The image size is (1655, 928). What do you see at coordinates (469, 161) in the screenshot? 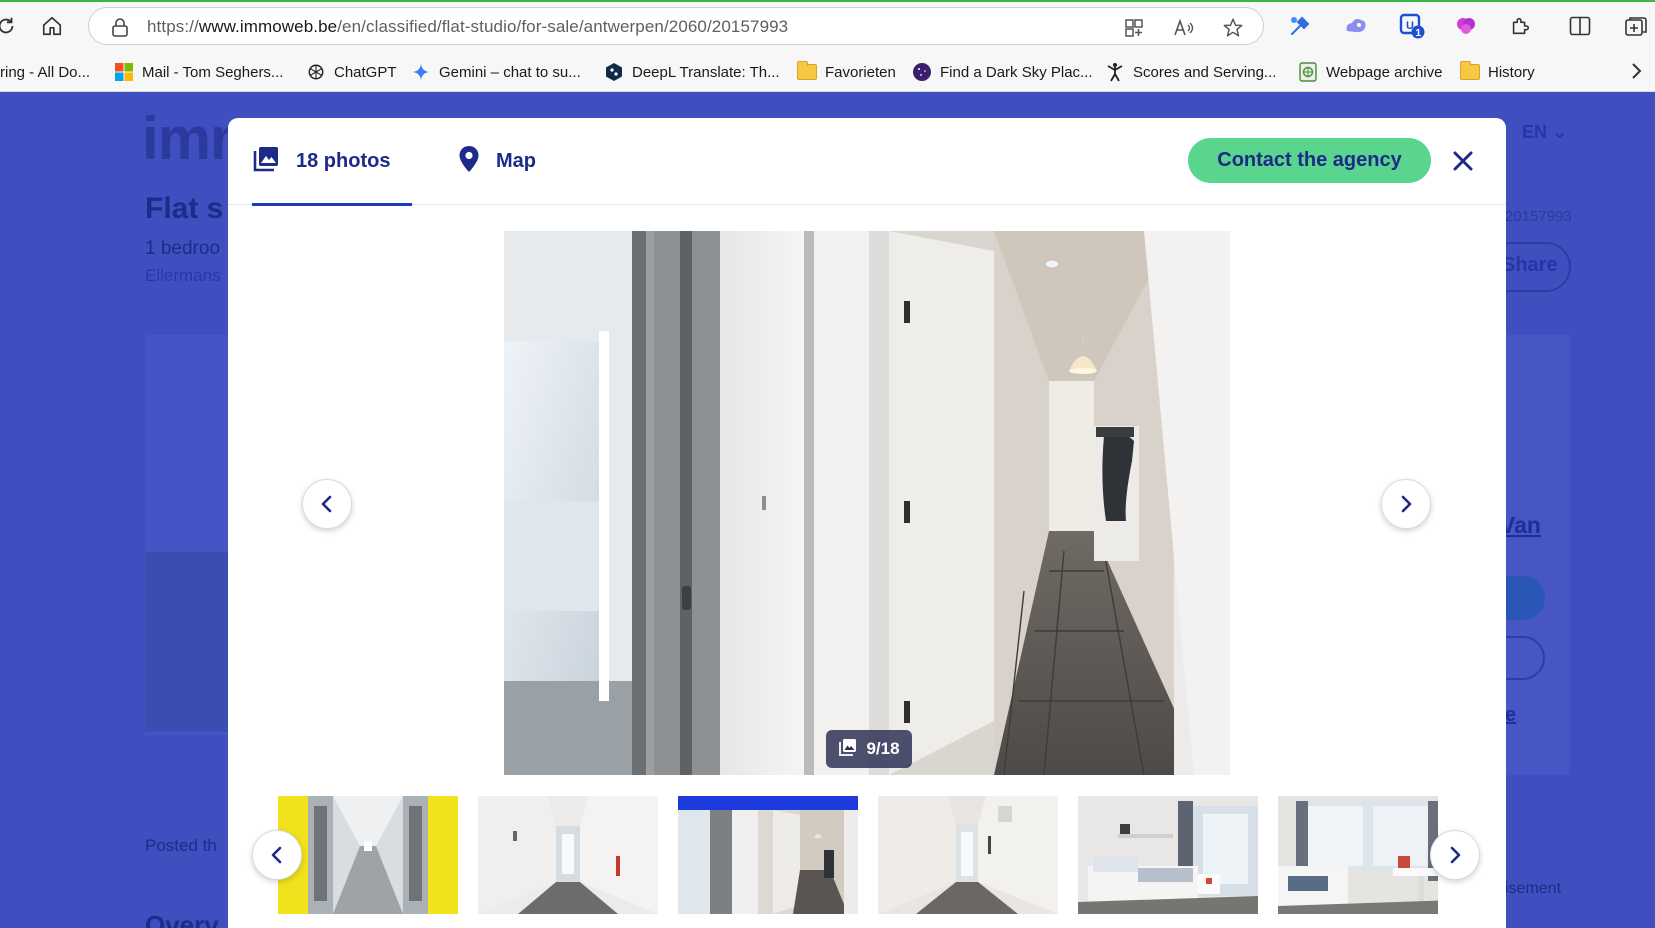
I see `map-pin-icon` at bounding box center [469, 161].